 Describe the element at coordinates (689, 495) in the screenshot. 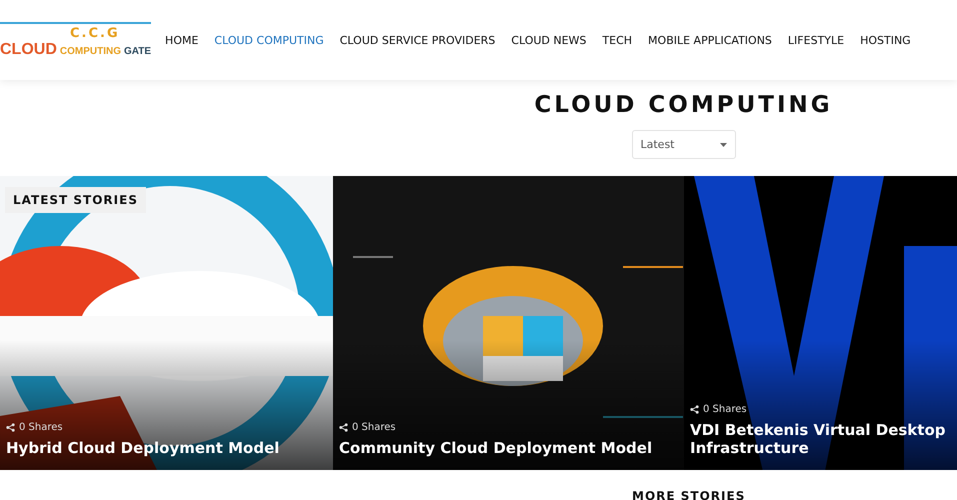

I see `section-heading: MORE STORIES` at that location.